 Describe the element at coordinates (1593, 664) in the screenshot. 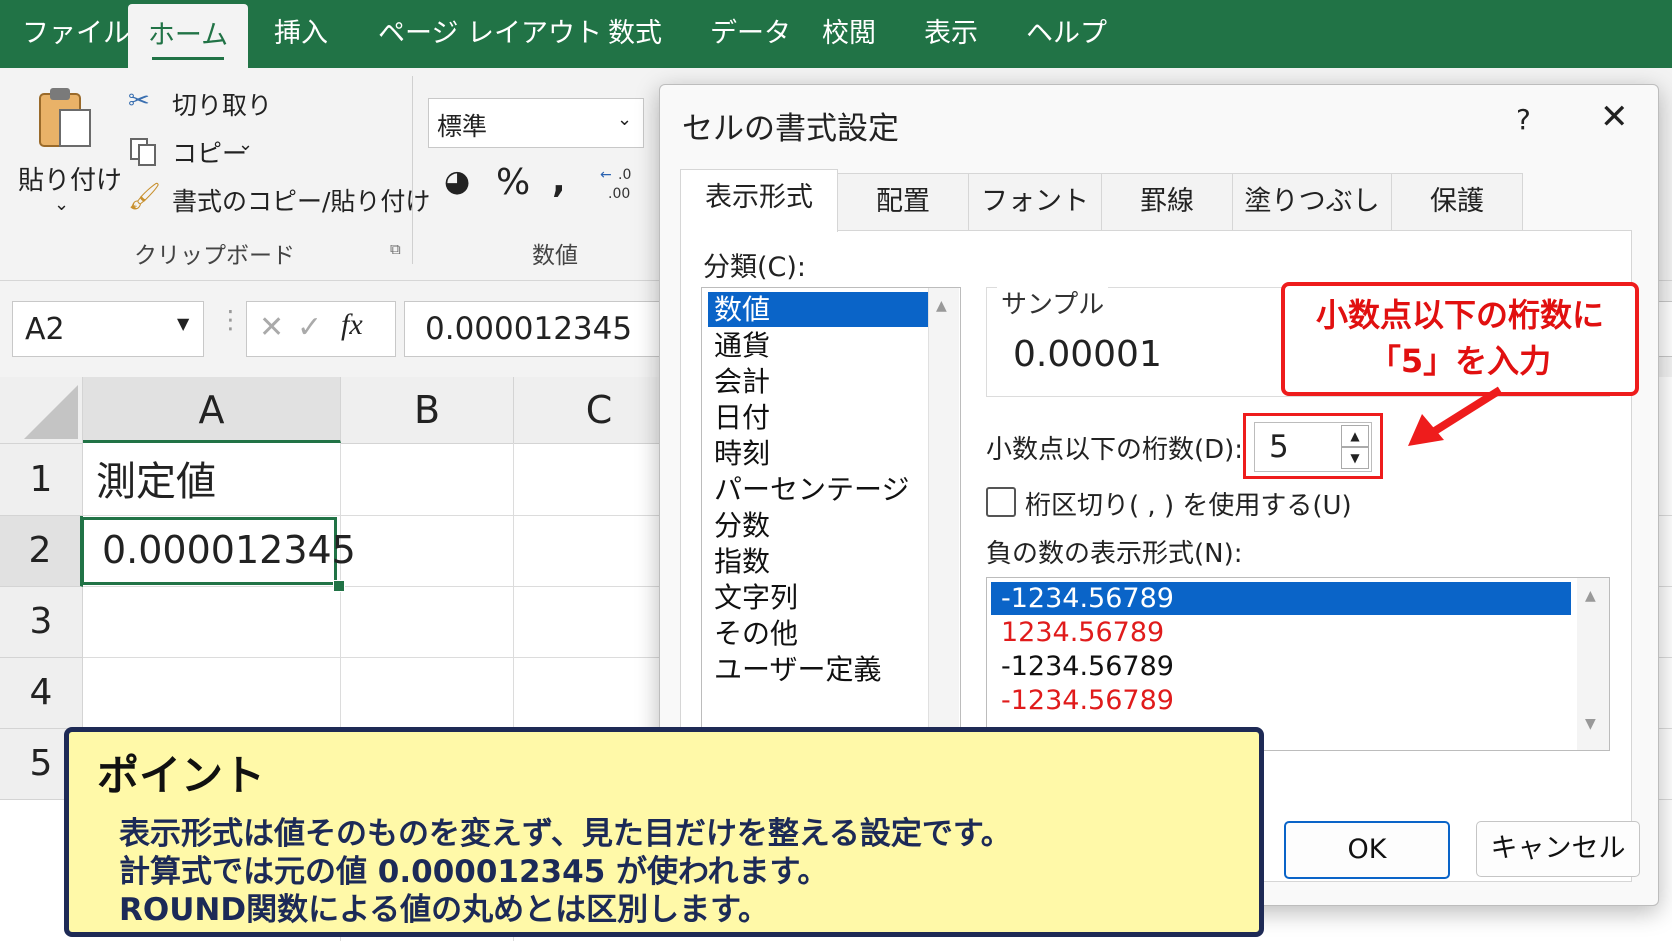

I see `negative-list-scrollbar: ▲ ▼` at that location.